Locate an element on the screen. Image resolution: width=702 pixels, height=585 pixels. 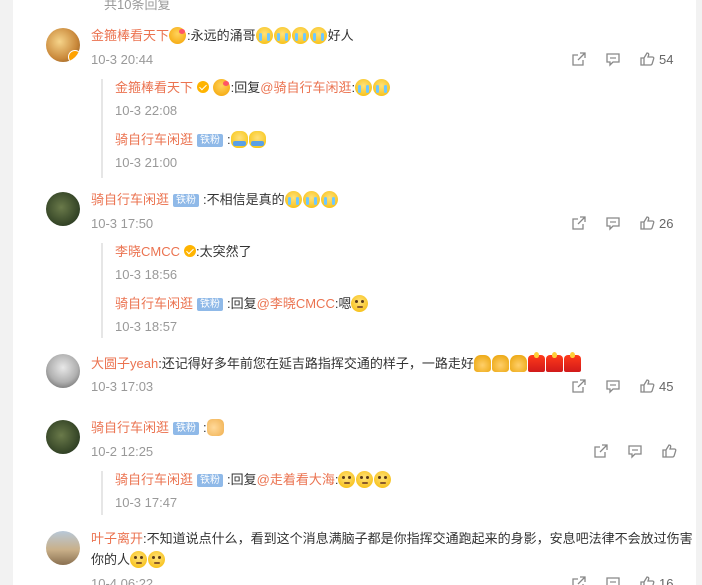
comment-text: 金箍棒看天下:永远的涌哥 好人 is located at coordinates (222, 35).